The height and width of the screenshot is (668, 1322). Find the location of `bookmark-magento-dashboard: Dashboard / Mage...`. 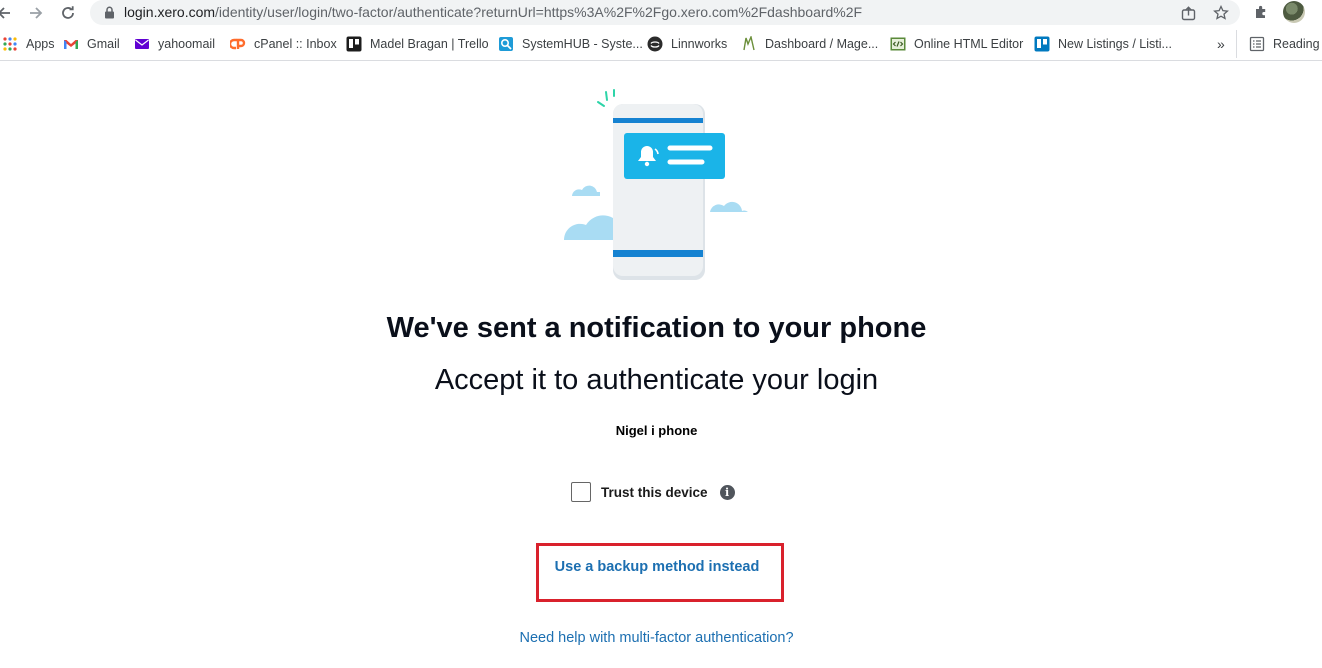

bookmark-magento-dashboard: Dashboard / Mage... is located at coordinates (809, 44).